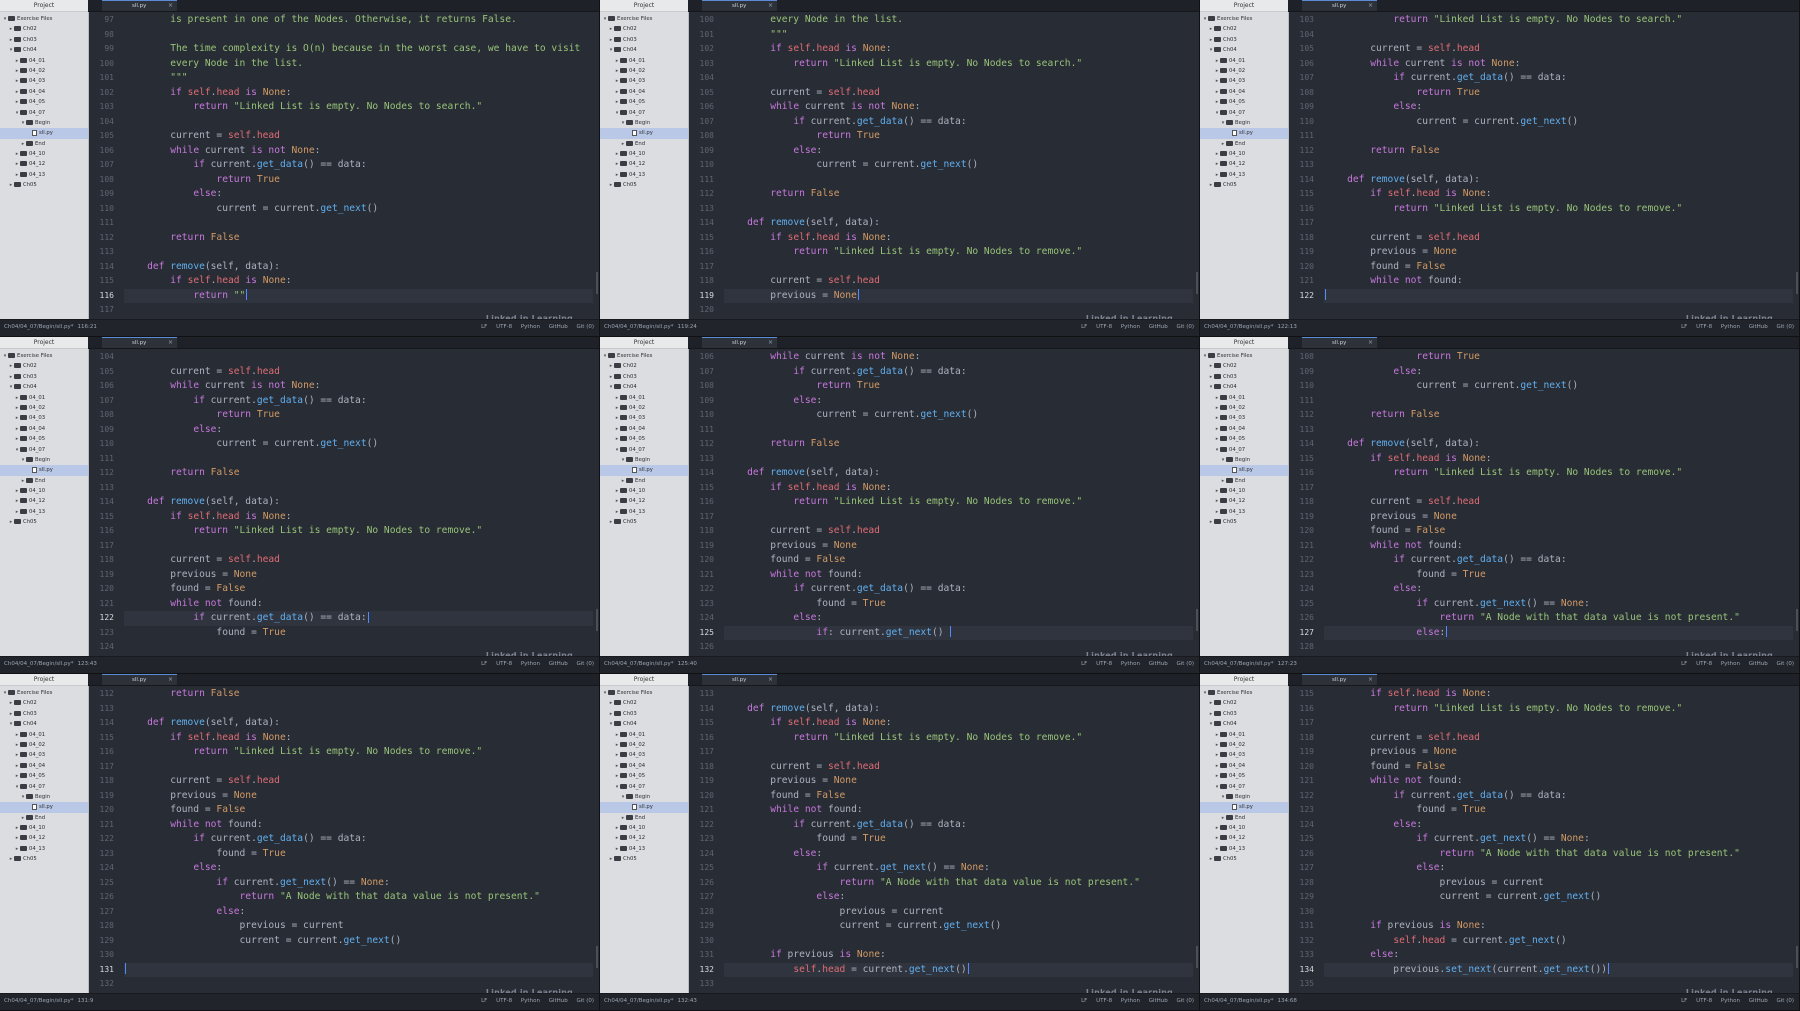 The width and height of the screenshot is (1800, 1011). Describe the element at coordinates (358, 64) in the screenshot. I see `code-line: every Node in the list.` at that location.